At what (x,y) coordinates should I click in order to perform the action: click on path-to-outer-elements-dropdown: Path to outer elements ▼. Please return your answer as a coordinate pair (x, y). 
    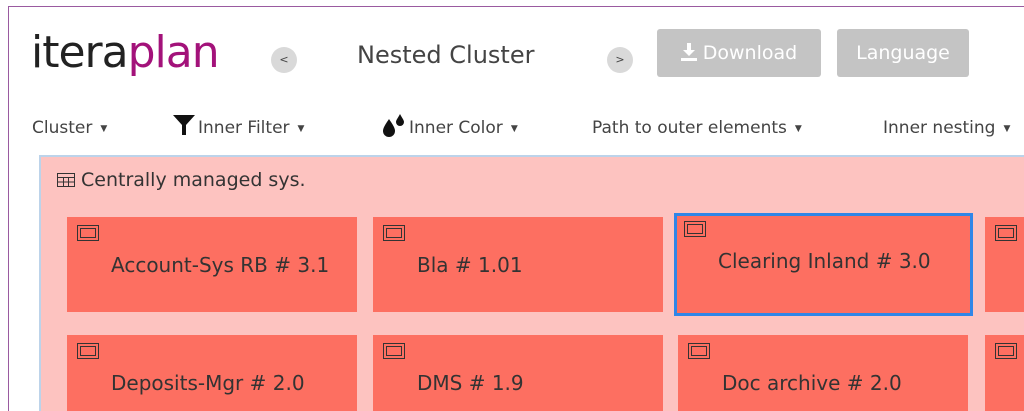
    Looking at the image, I should click on (697, 128).